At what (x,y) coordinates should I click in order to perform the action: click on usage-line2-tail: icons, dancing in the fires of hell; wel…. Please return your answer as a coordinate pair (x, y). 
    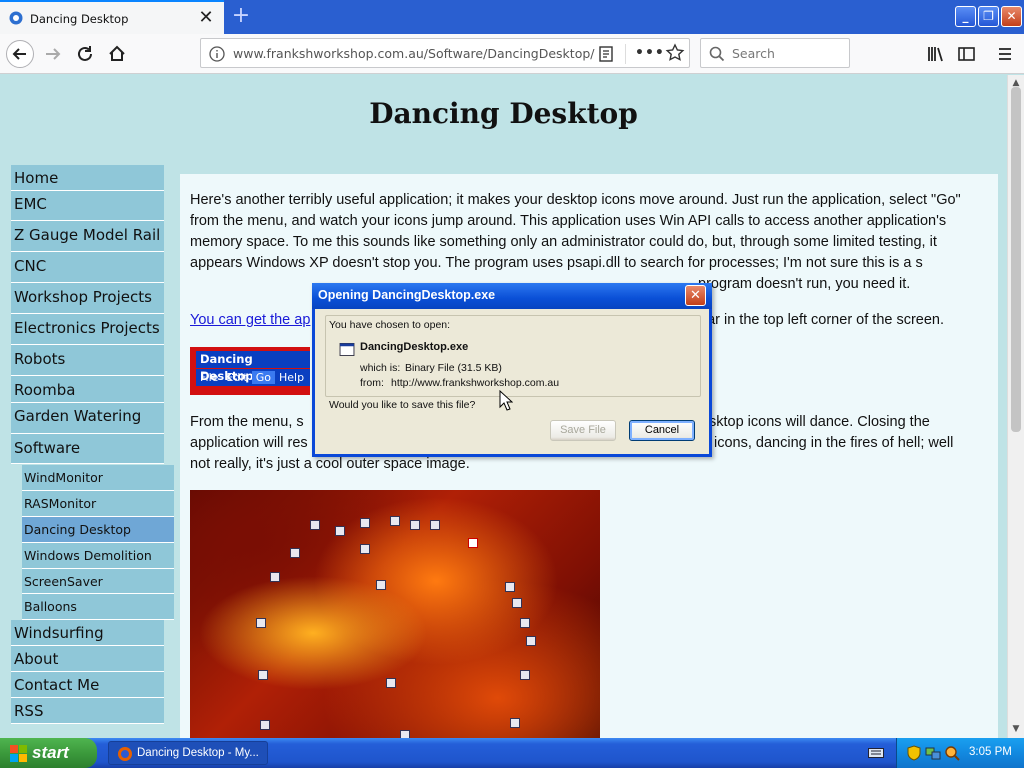
    Looking at the image, I should click on (834, 443).